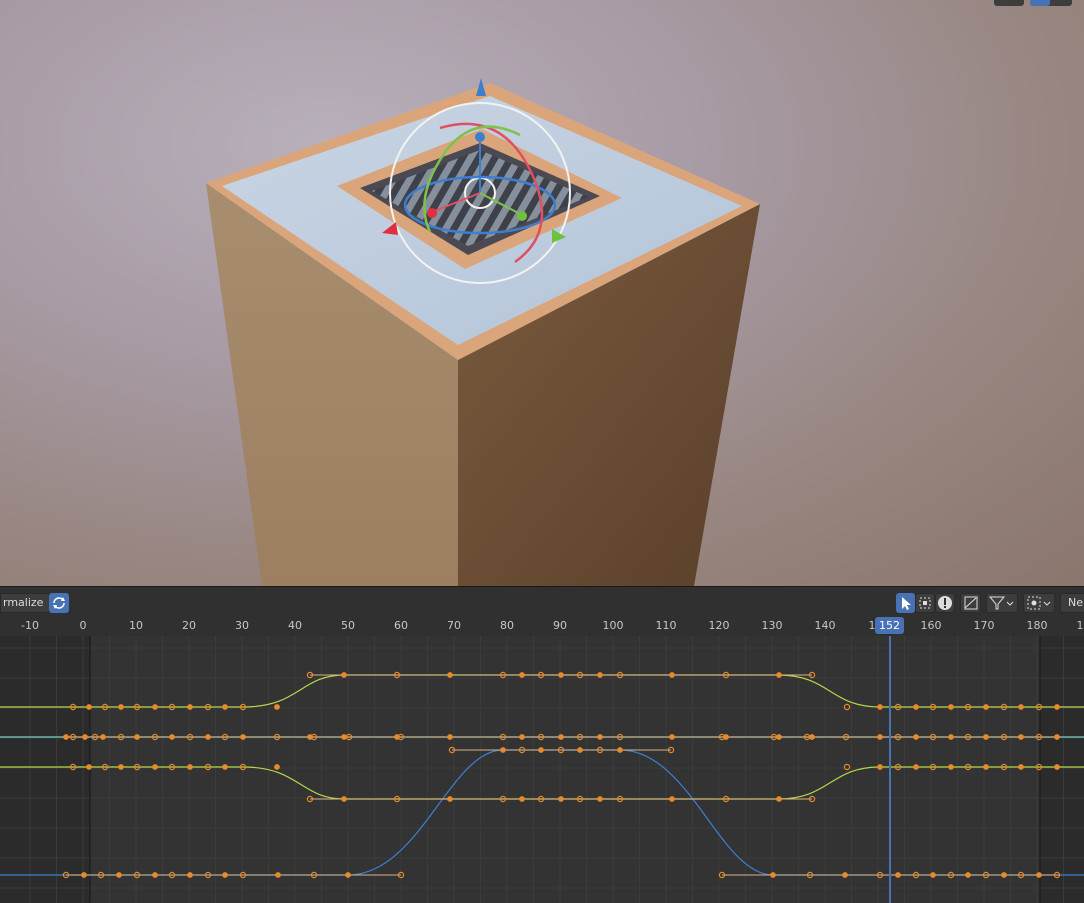  I want to click on tick-label: 140, so click(825, 625).